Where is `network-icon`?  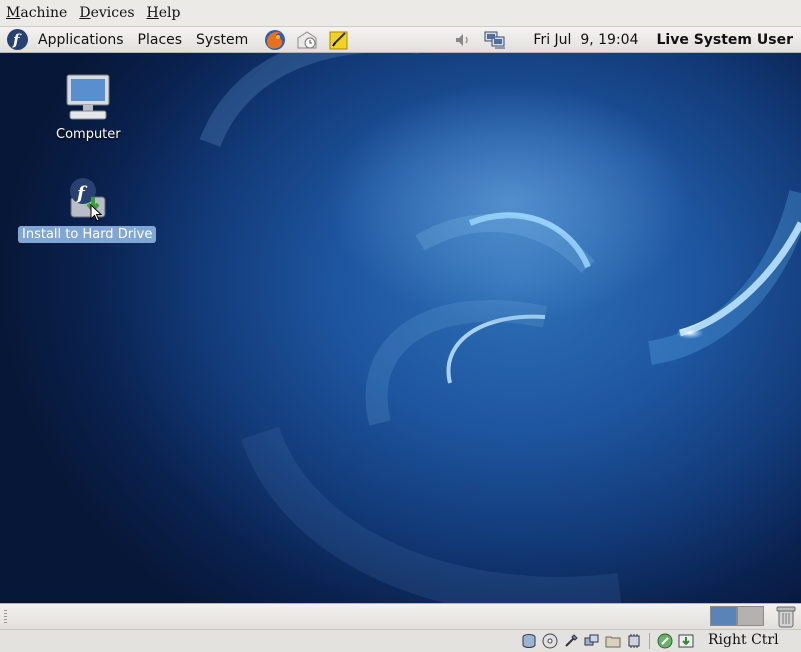
network-icon is located at coordinates (495, 40).